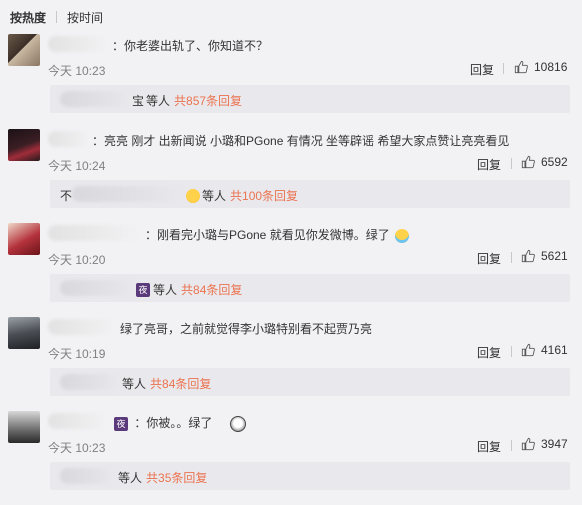 The width and height of the screenshot is (582, 505). What do you see at coordinates (77, 260) in the screenshot?
I see `comment-time: 今天 10:20` at bounding box center [77, 260].